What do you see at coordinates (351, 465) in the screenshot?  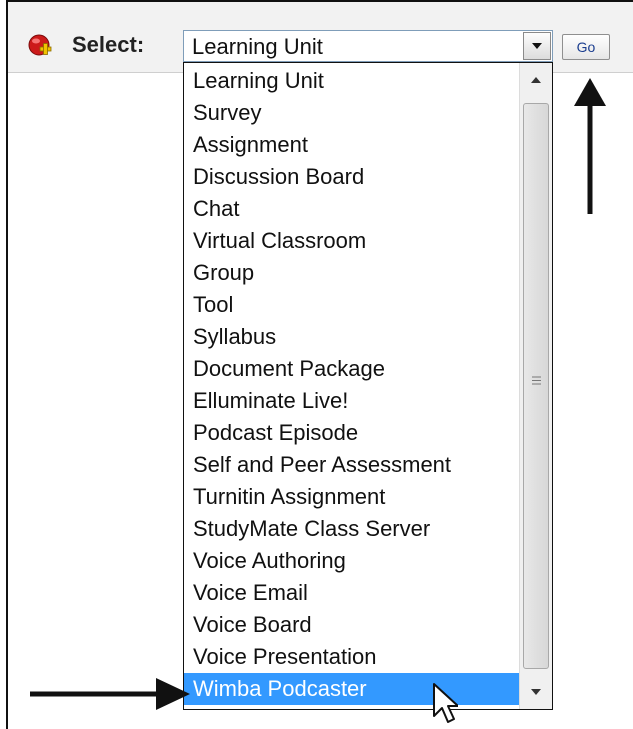 I see `dropdown-option: Self and Peer Assessment` at bounding box center [351, 465].